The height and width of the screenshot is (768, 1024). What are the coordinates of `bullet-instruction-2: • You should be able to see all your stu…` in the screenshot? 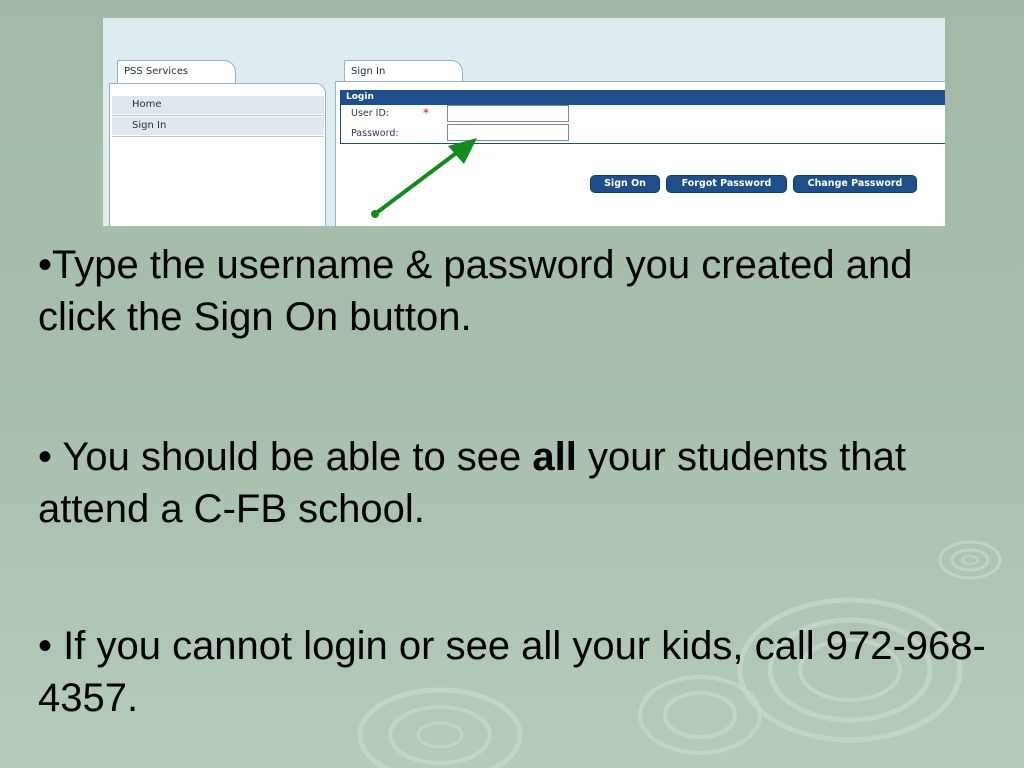 It's located at (513, 483).